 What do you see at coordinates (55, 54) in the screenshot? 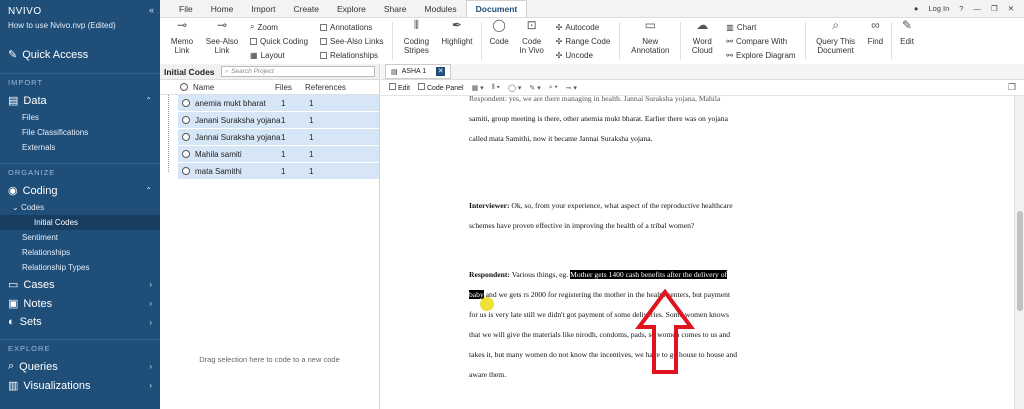
I see `quick-access-label: Quick Access` at bounding box center [55, 54].